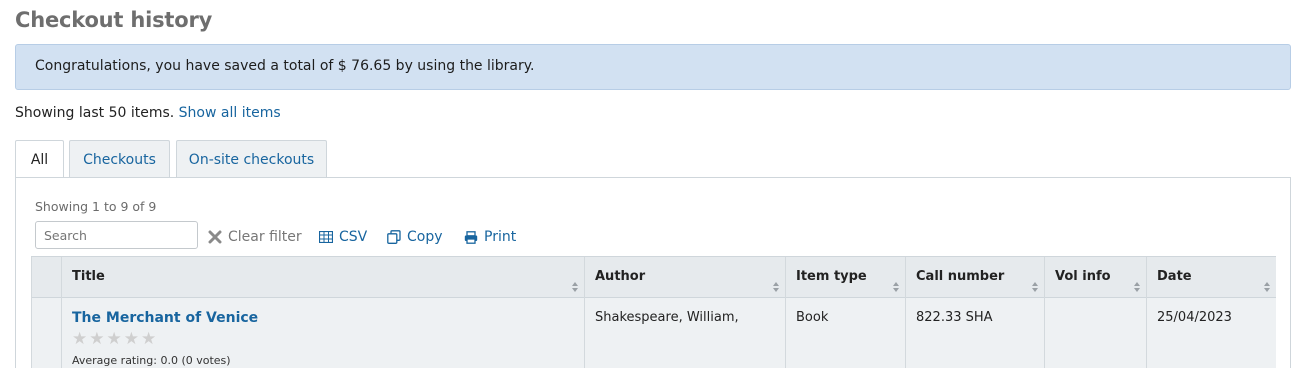 The width and height of the screenshot is (1304, 368). Describe the element at coordinates (96, 206) in the screenshot. I see `table-info: Showing 1 to 9 of 9` at that location.